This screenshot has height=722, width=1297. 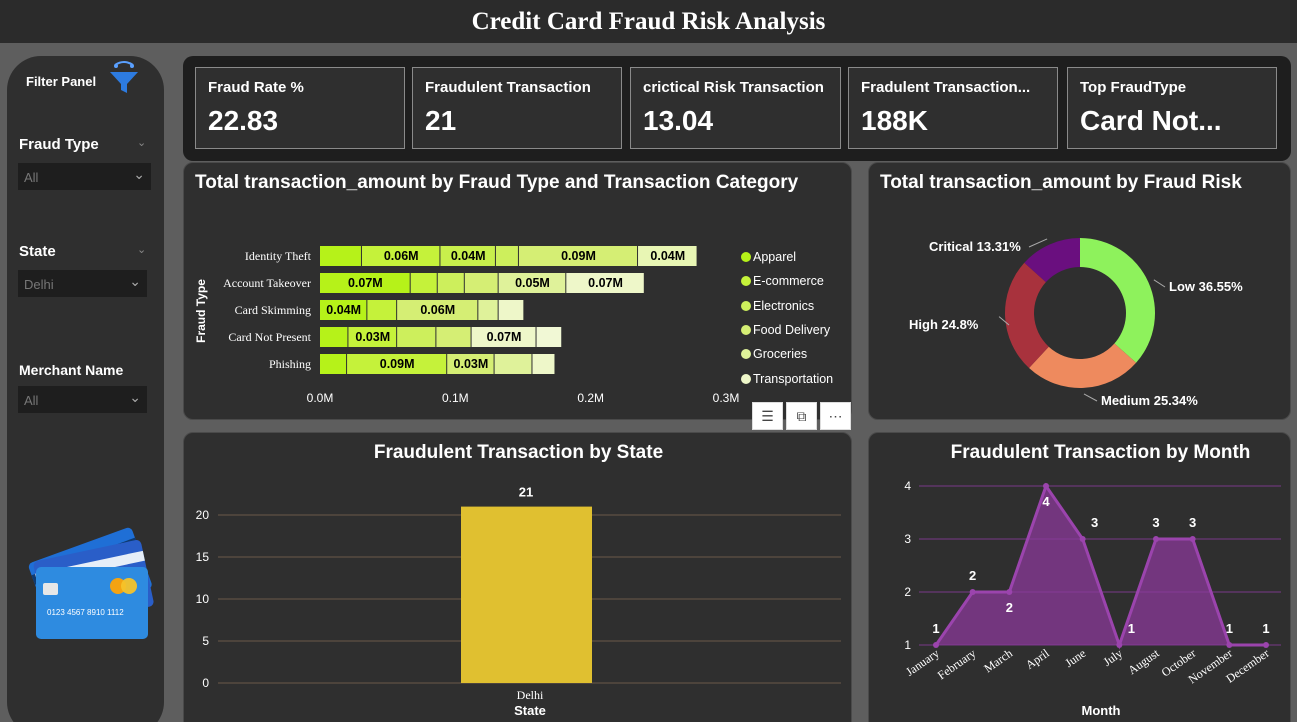 What do you see at coordinates (82, 283) in the screenshot?
I see `state-dropdown: Delhi ⌄` at bounding box center [82, 283].